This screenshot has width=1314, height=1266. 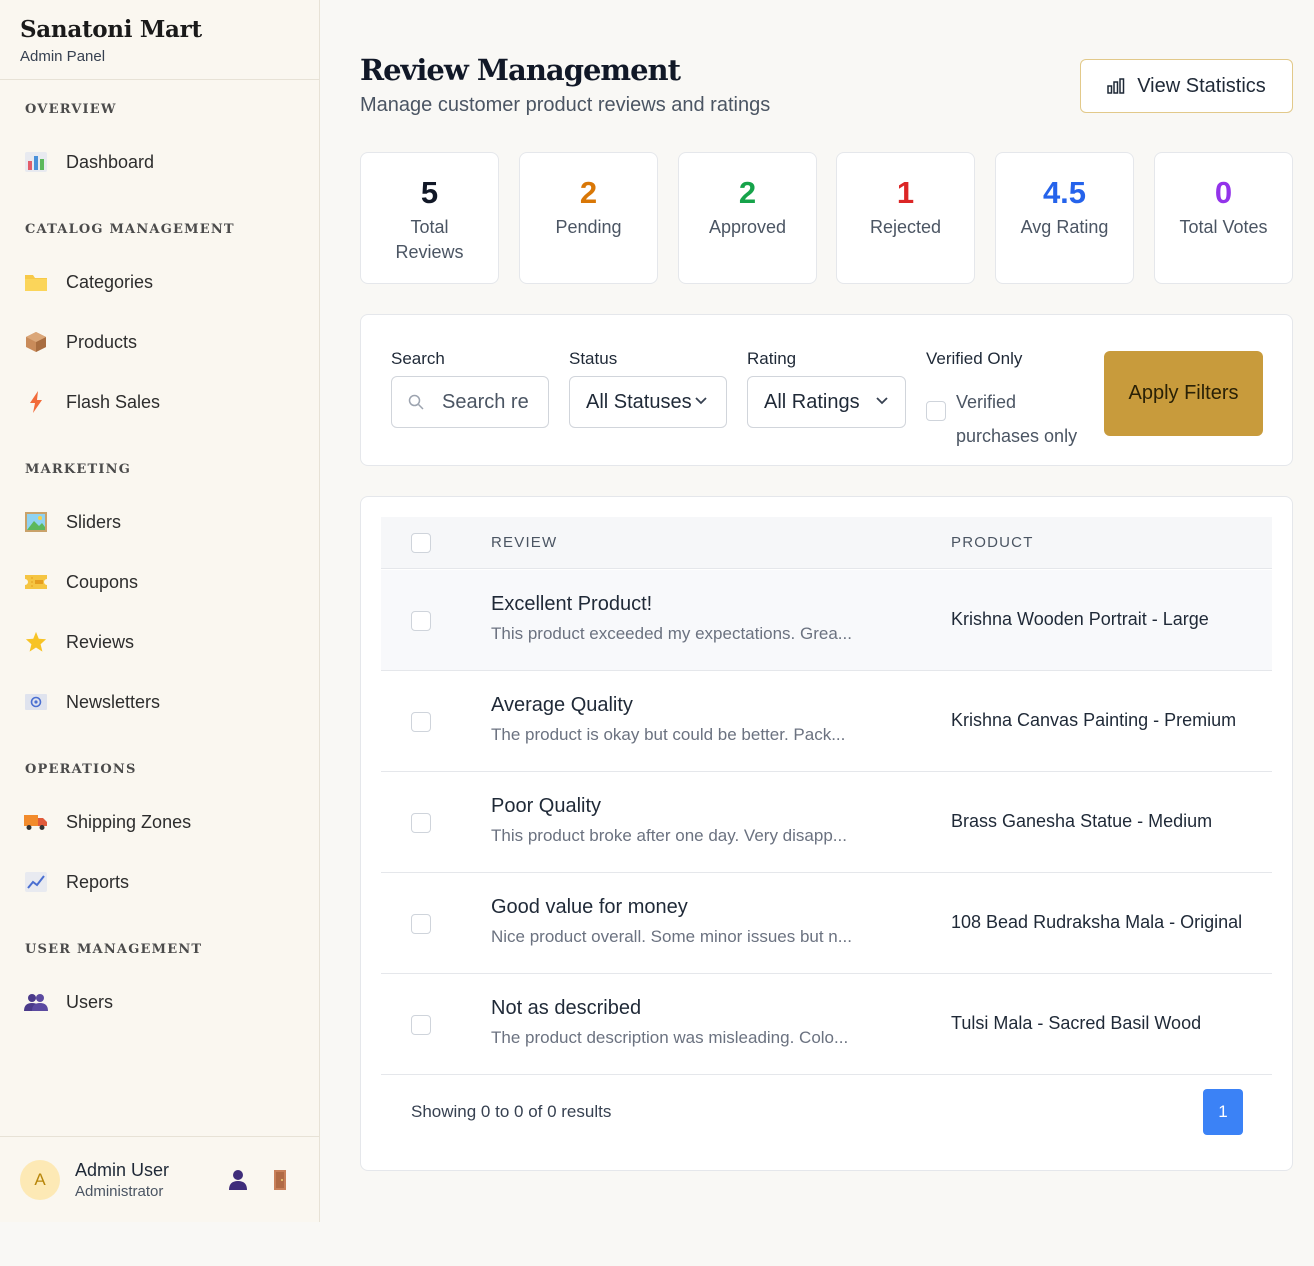 I want to click on nav-section-user-management: USER MANAGEMENT, so click(x=114, y=949).